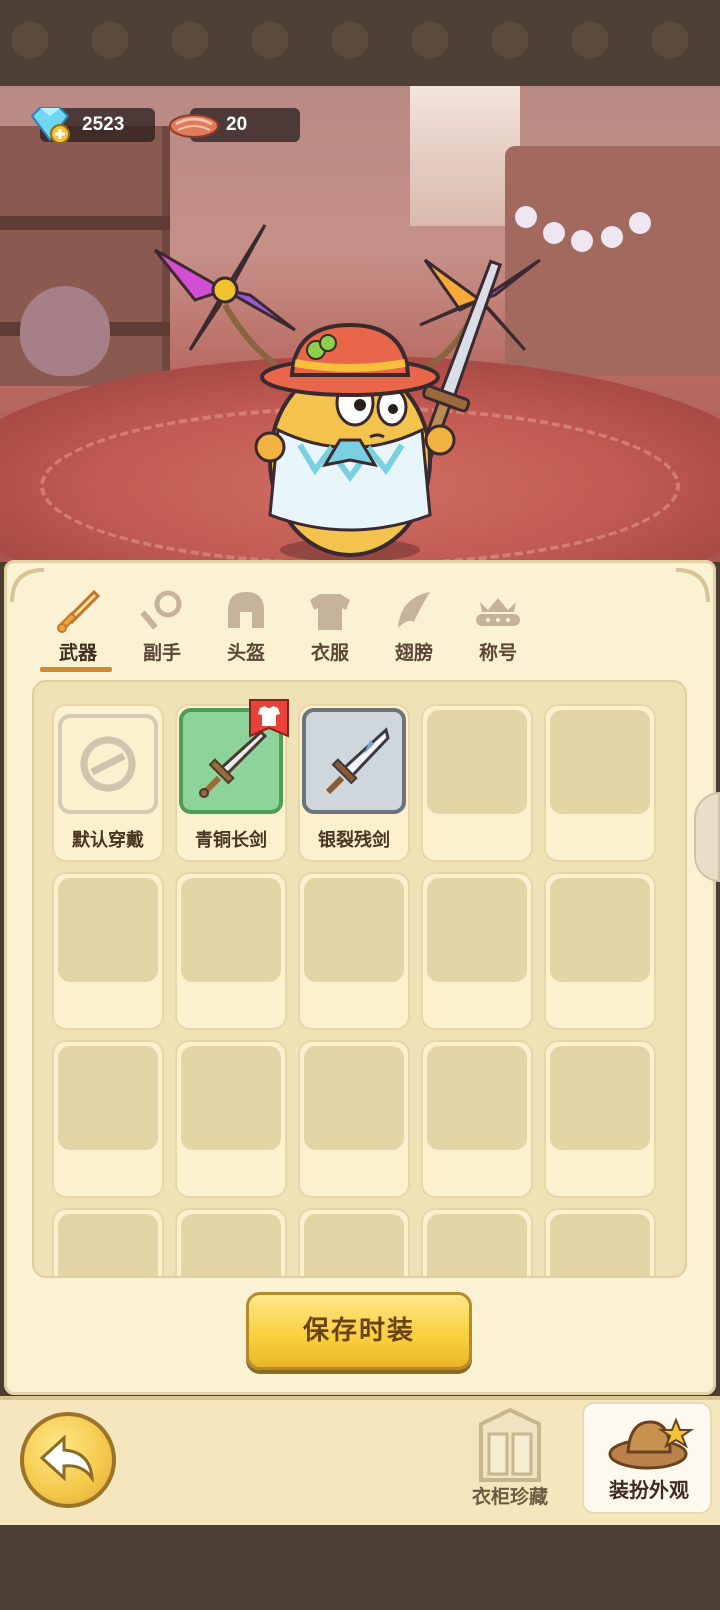 Image resolution: width=720 pixels, height=1610 pixels. I want to click on dress-up-button: 装扮外观, so click(647, 1458).